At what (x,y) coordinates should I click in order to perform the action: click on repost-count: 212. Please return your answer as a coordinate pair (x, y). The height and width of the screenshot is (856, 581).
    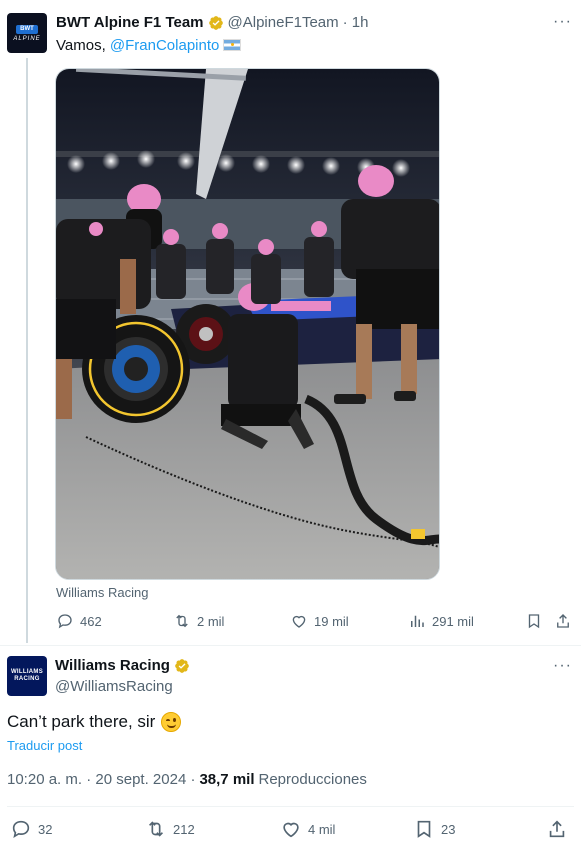
    Looking at the image, I should click on (184, 829).